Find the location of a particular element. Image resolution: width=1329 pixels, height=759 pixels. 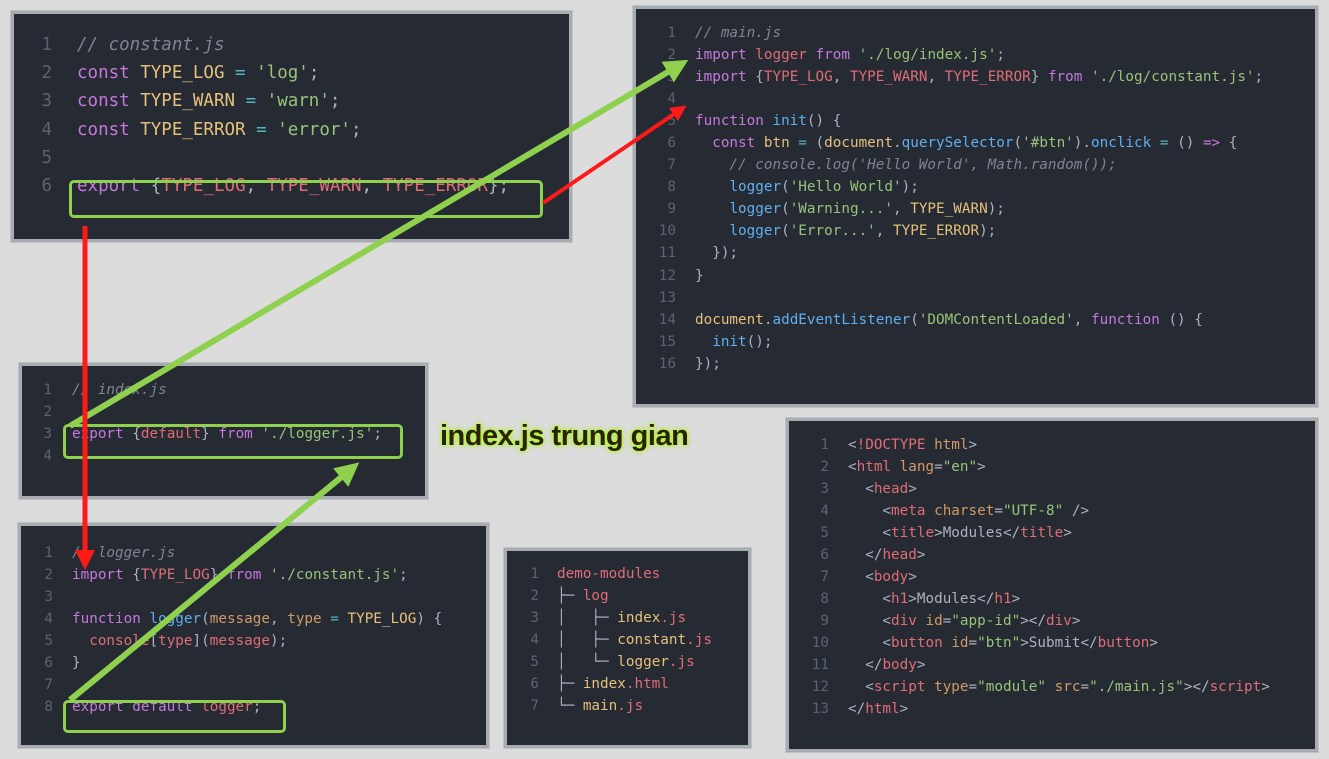

code-token: => is located at coordinates (1211, 143).